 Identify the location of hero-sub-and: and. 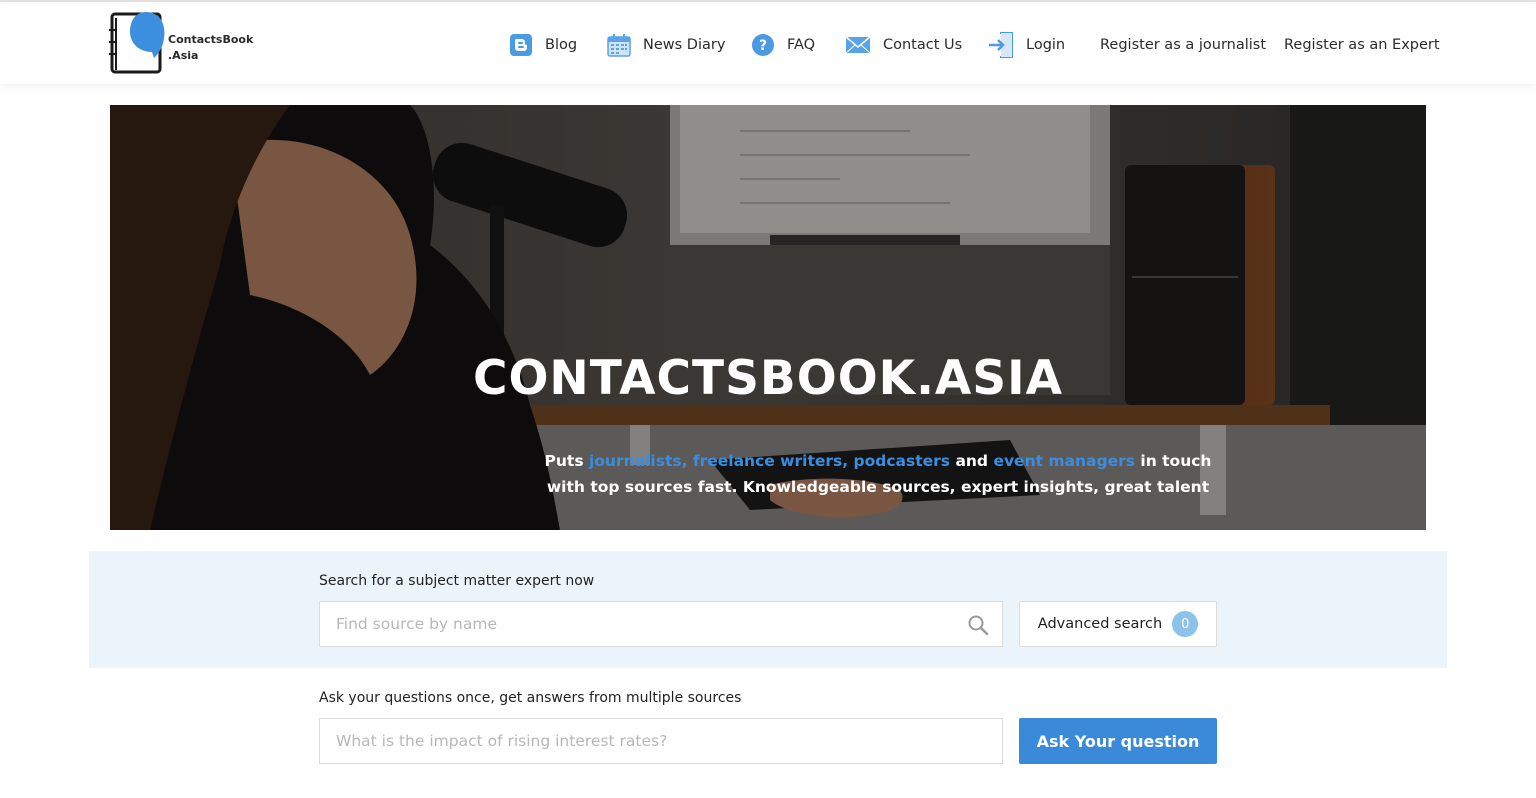
(972, 461).